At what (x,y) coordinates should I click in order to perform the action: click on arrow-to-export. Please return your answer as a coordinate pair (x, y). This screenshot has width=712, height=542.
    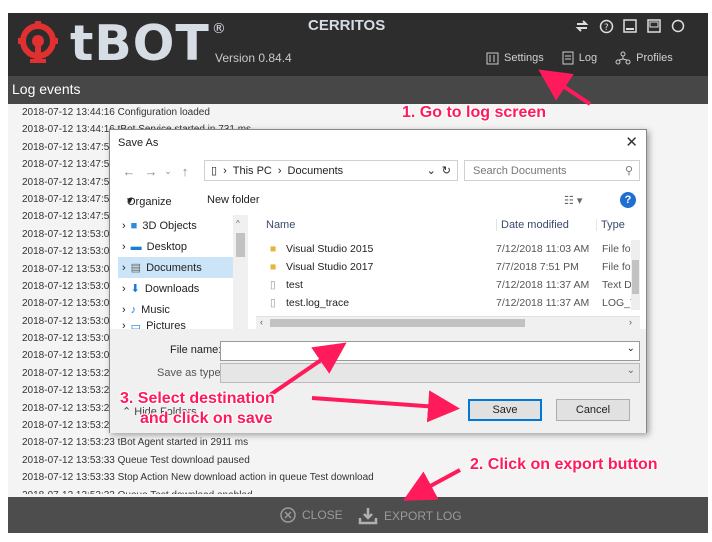
    Looking at the image, I should click on (431, 484).